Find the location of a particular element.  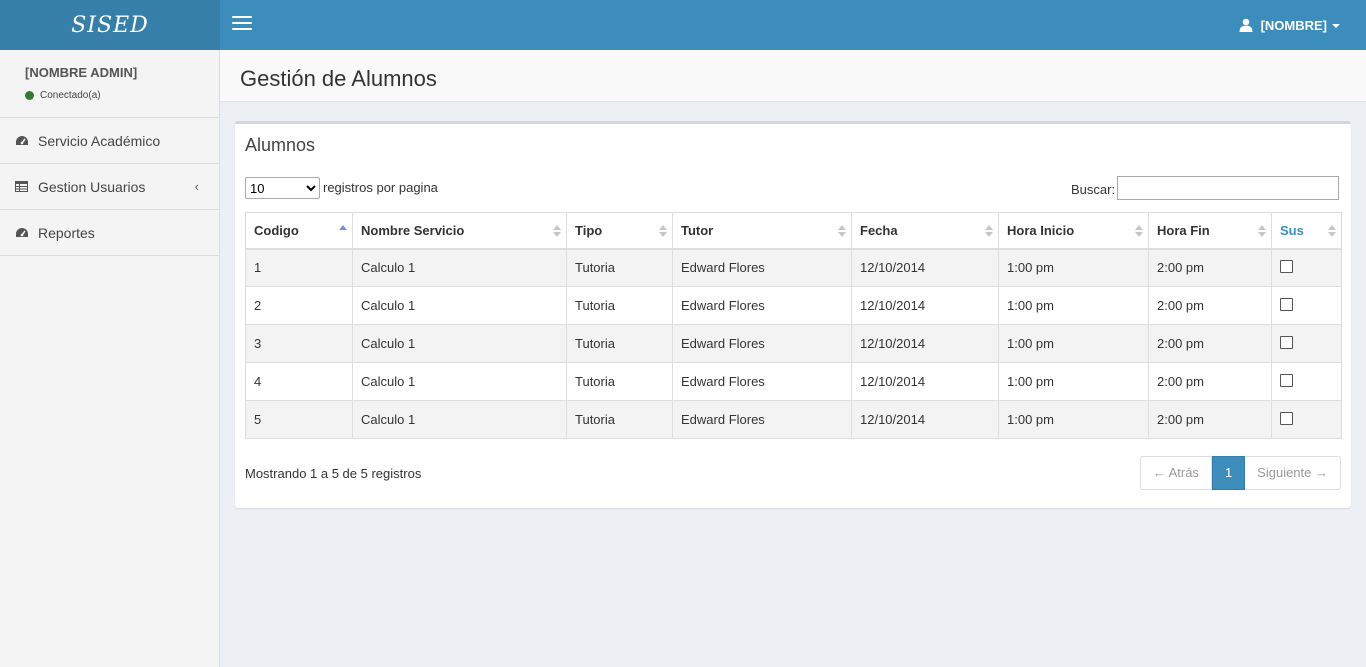

sidebar-item-reportes: Reportes is located at coordinates (109, 233).